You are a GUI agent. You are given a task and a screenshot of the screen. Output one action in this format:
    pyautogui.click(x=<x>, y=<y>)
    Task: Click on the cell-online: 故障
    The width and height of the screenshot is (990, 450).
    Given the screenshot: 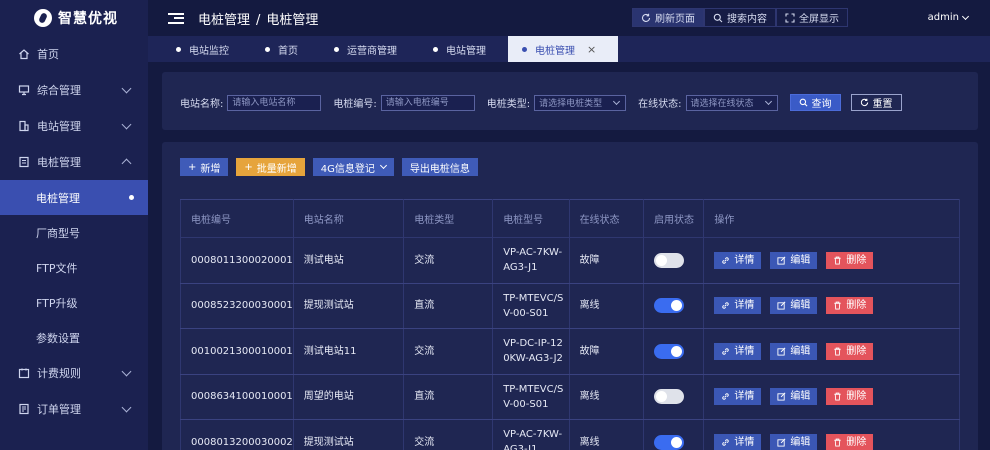 What is the action you would take?
    pyautogui.click(x=606, y=351)
    